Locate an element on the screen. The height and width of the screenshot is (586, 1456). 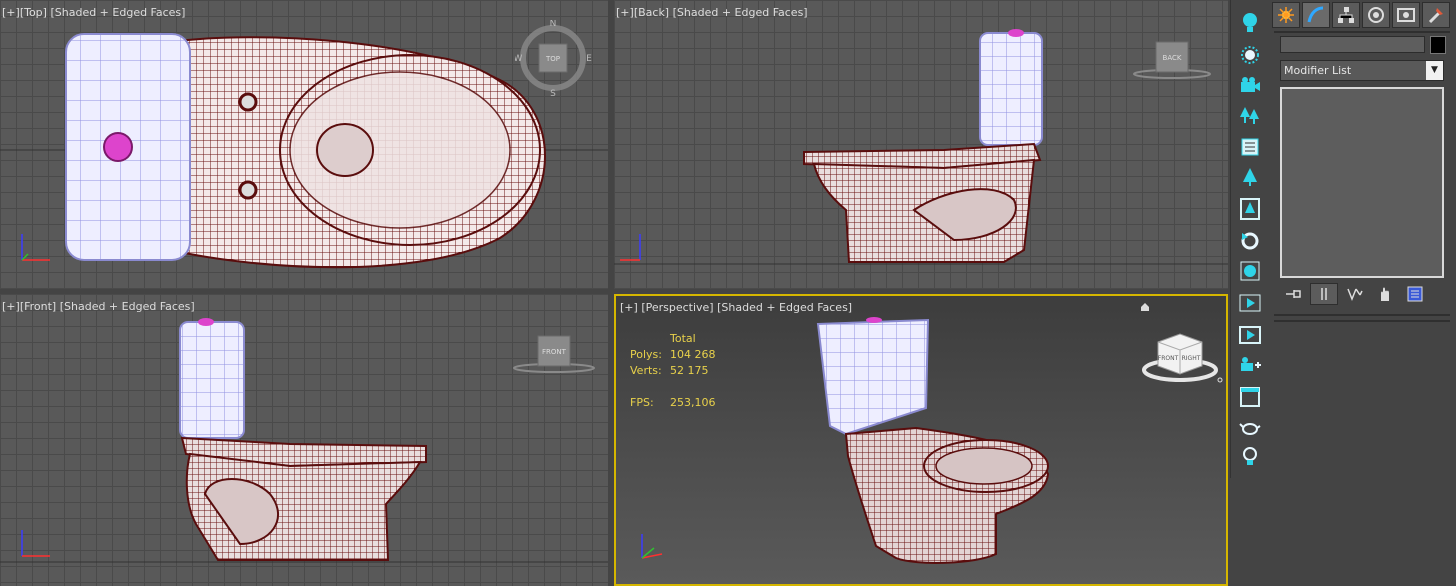
viewcube-back: BACK is located at coordinates (1172, 60).